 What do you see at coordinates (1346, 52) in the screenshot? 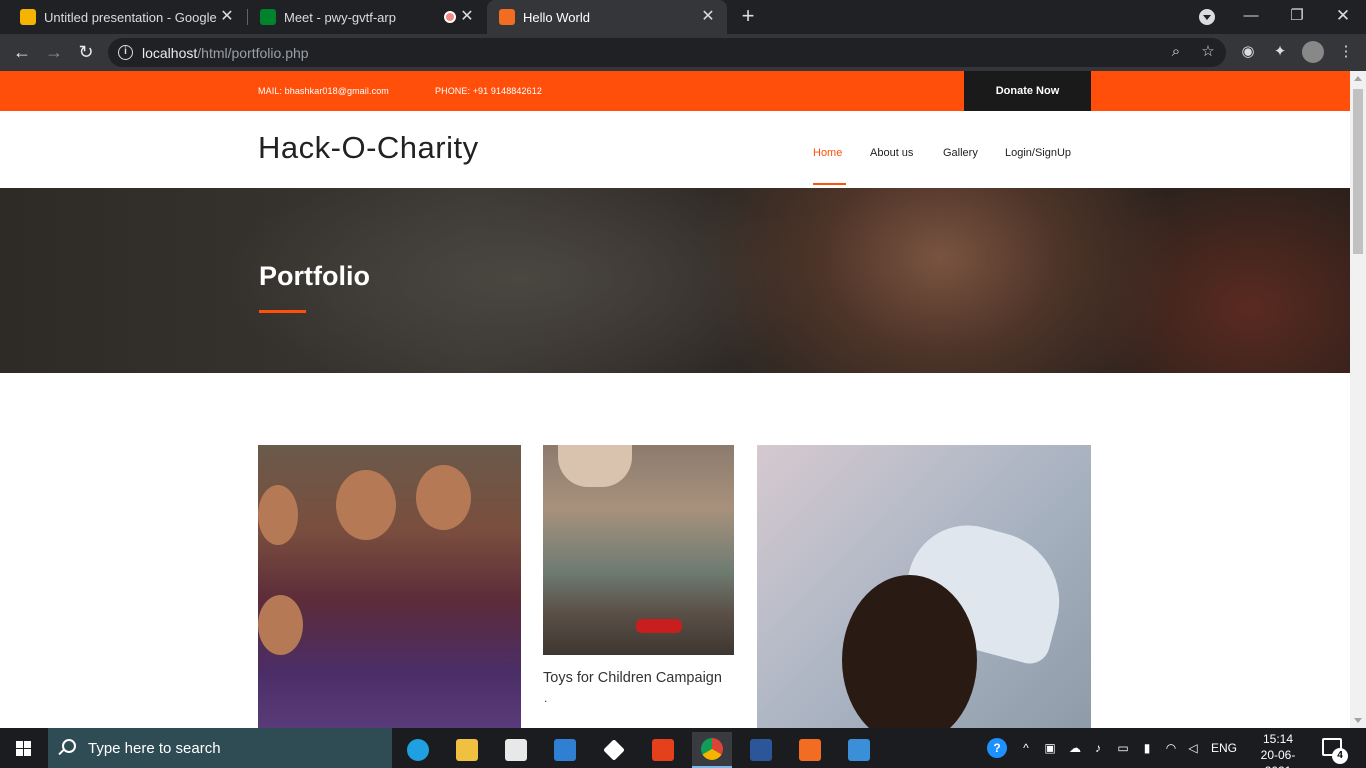
I see `menu-kebab-icon: ⋮` at bounding box center [1346, 52].